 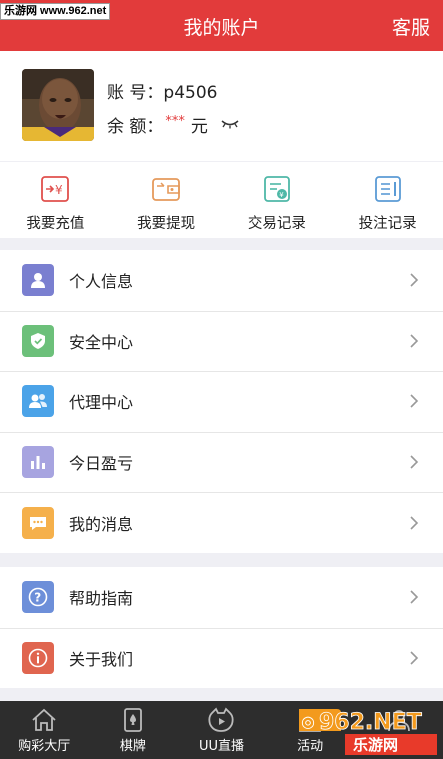 I want to click on recharge-icon: ¥, so click(x=55, y=191).